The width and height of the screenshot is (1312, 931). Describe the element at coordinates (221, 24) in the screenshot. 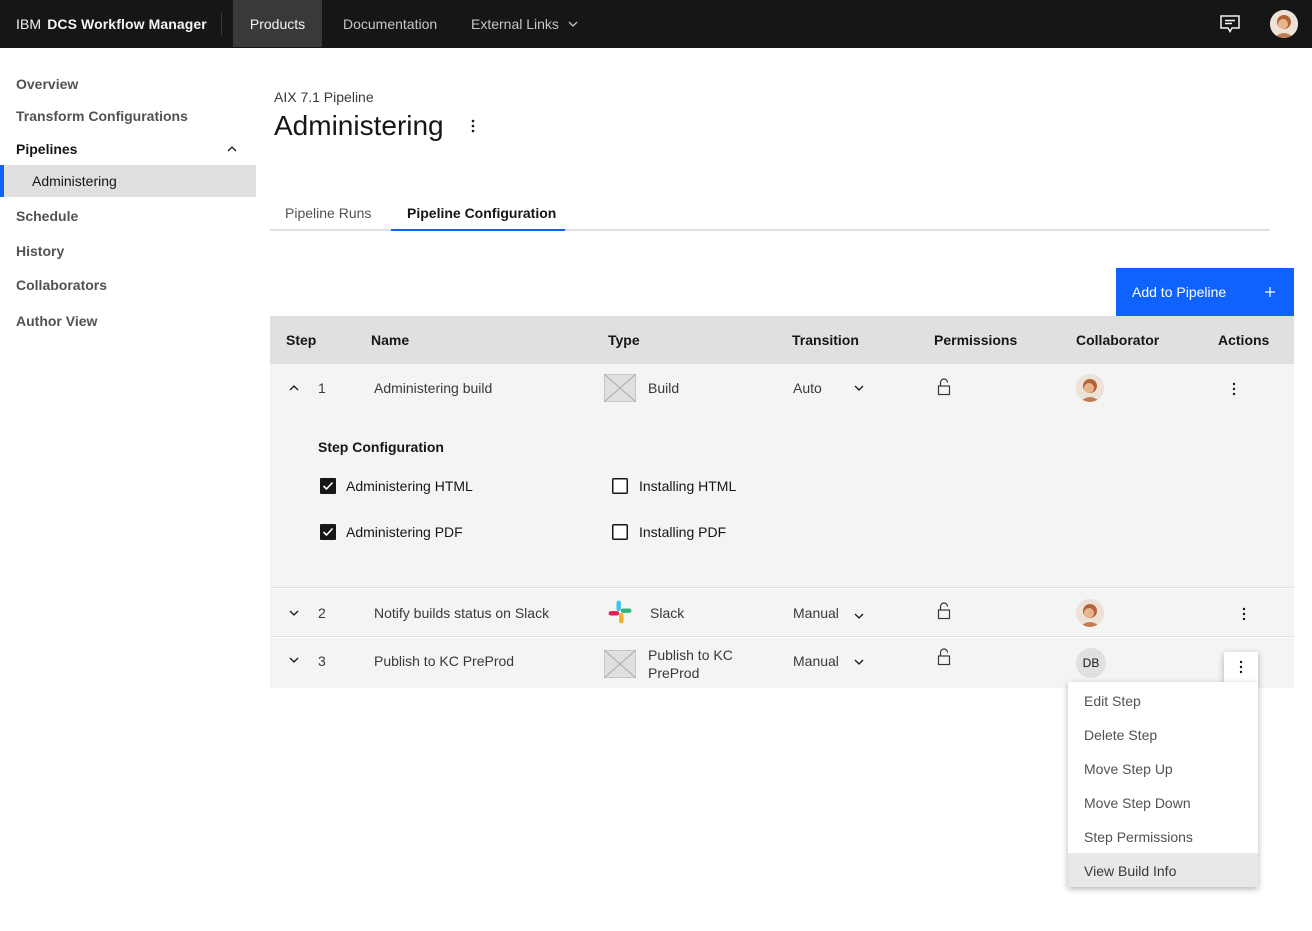

I see `header-divider` at that location.